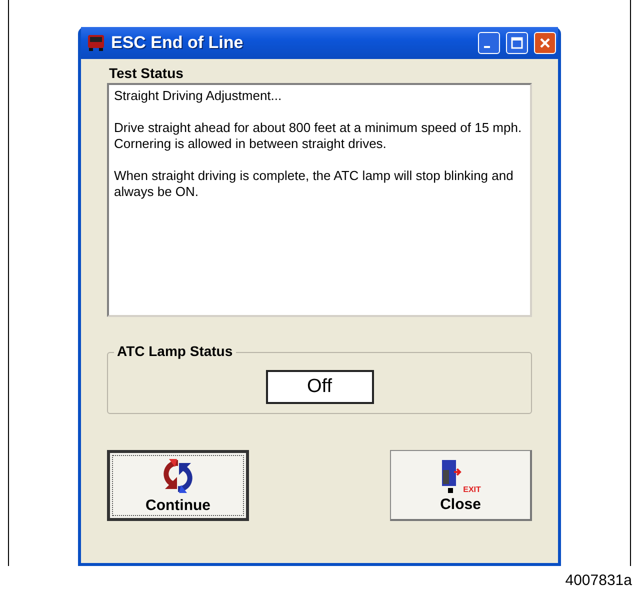  I want to click on minimize-icon, so click(487, 47).